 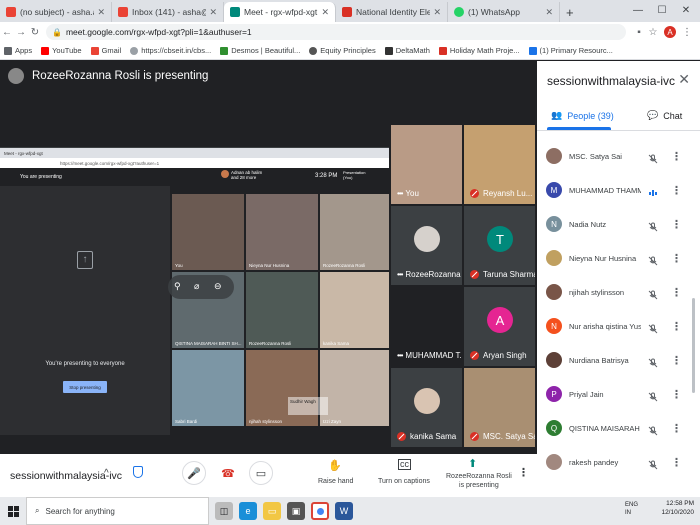 What do you see at coordinates (653, 32) in the screenshot?
I see `star-icon: ☆` at bounding box center [653, 32].